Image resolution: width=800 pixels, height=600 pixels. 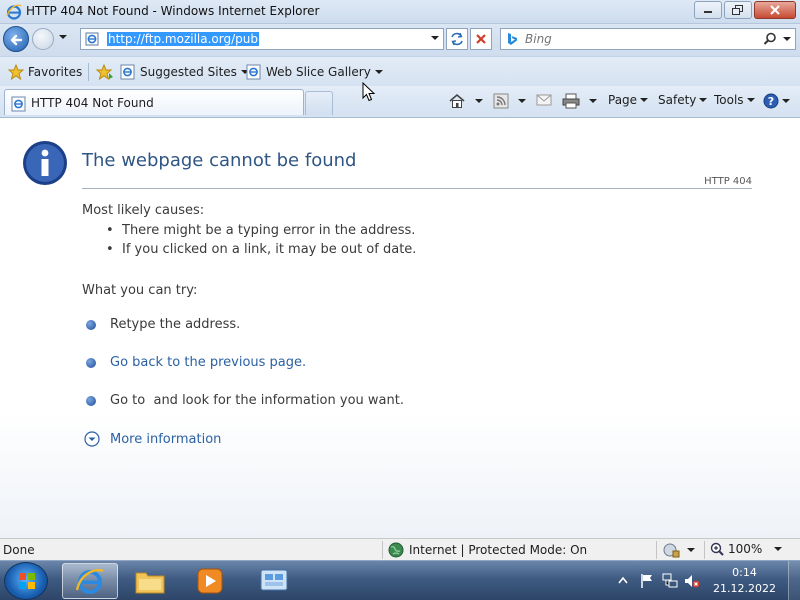 I want to click on media-player-icon, so click(x=210, y=581).